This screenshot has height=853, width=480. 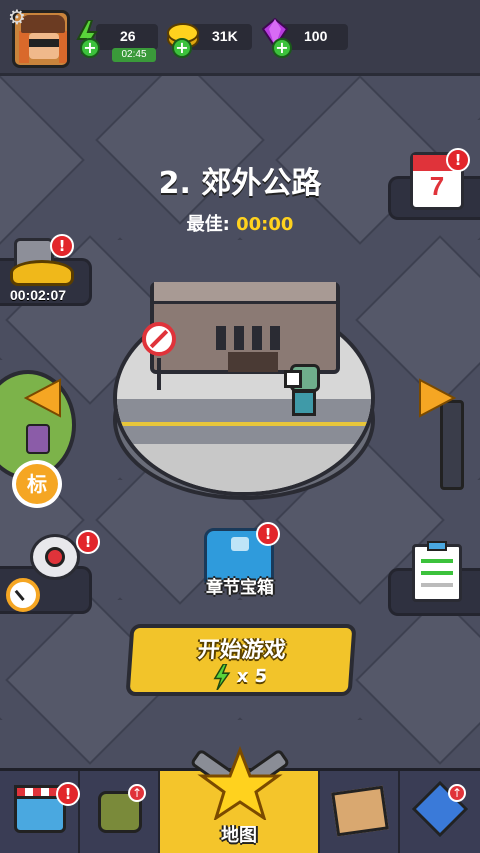 What do you see at coordinates (208, 224) in the screenshot?
I see `best-label: 最佳:` at bounding box center [208, 224].